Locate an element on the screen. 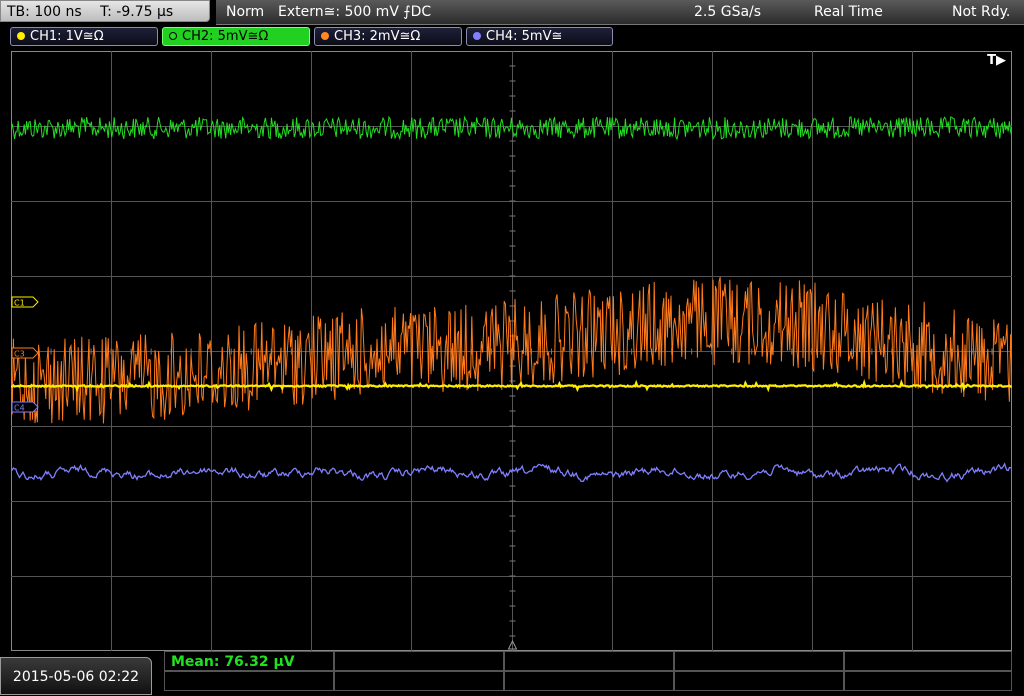 This screenshot has width=1024, height=696. measurement-table: Mean: 76.32 µV is located at coordinates (588, 673).